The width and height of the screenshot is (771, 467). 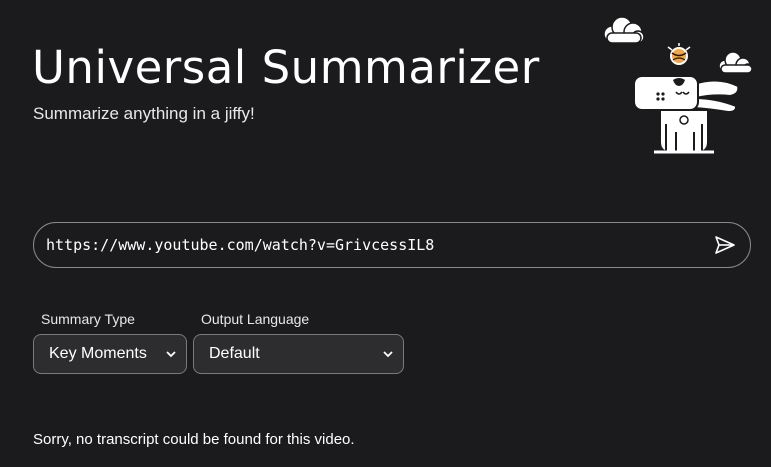 What do you see at coordinates (679, 54) in the screenshot?
I see `ball-icon` at bounding box center [679, 54].